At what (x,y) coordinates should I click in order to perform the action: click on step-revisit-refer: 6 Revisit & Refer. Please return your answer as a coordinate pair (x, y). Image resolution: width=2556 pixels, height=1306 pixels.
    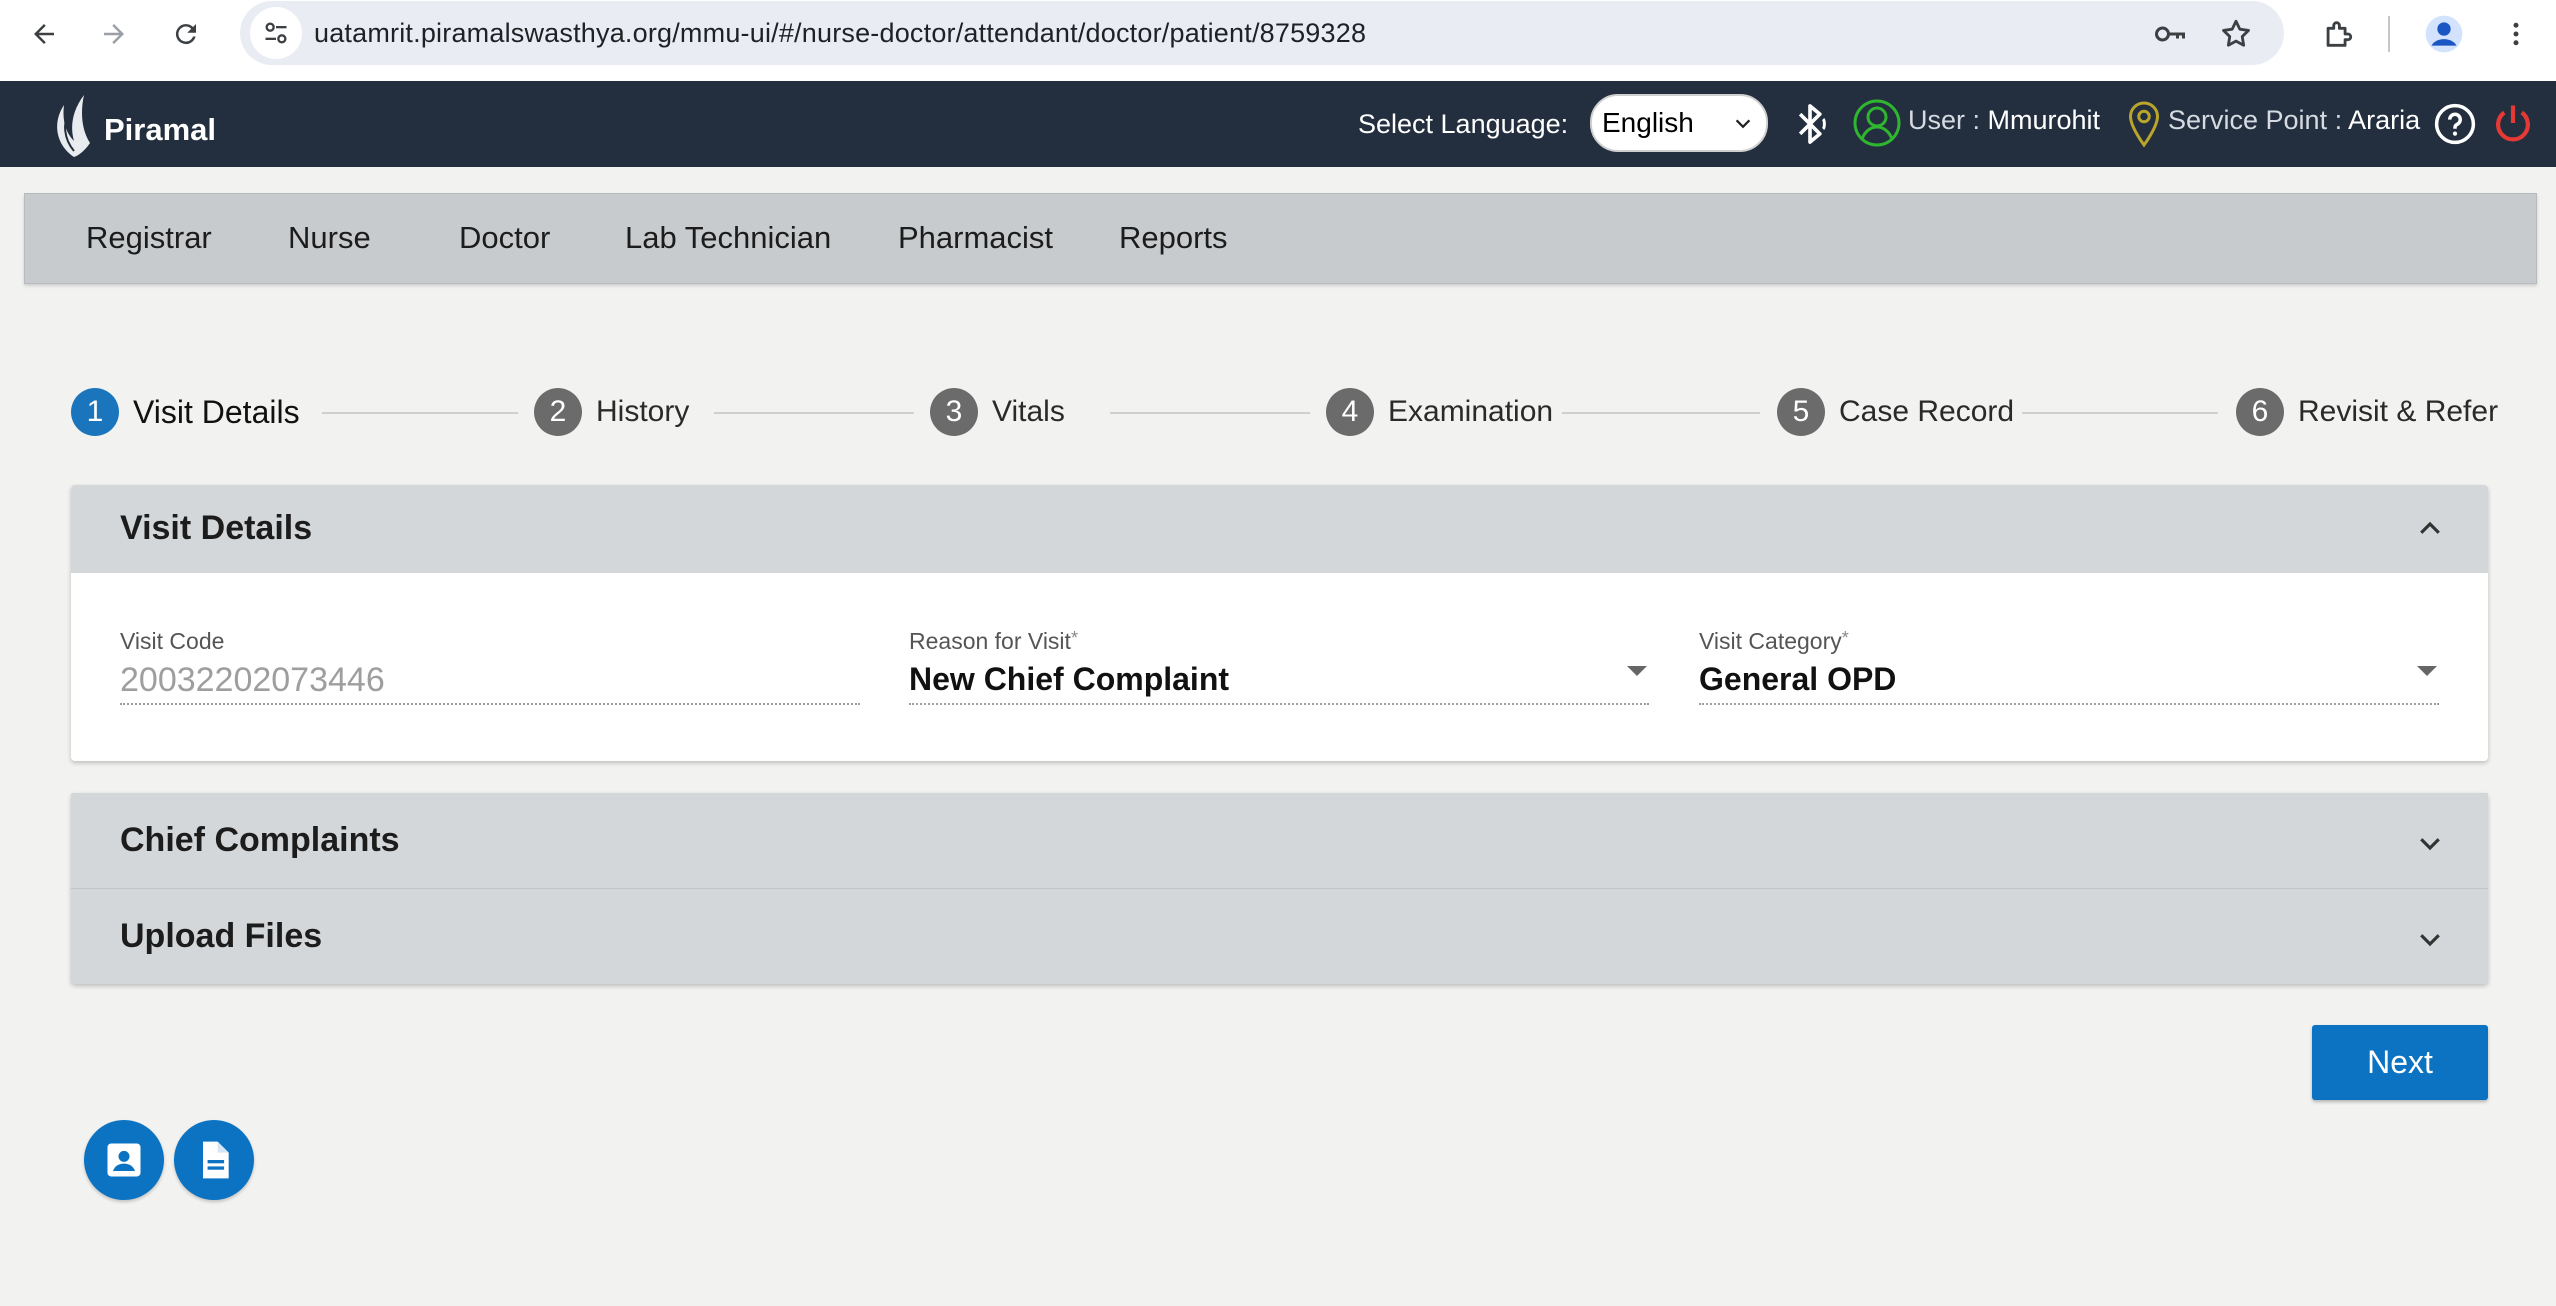
    Looking at the image, I should click on (2367, 412).